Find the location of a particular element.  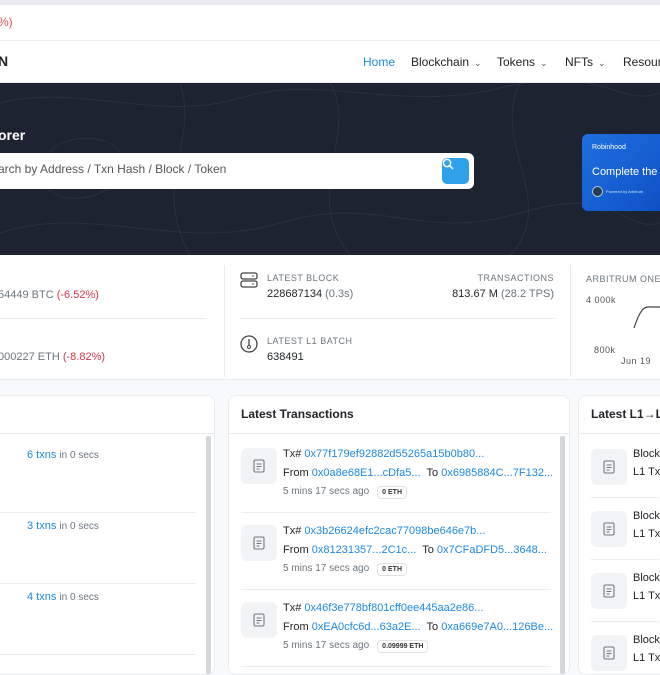

nav-tokens: Tokens ⌄ is located at coordinates (522, 62).